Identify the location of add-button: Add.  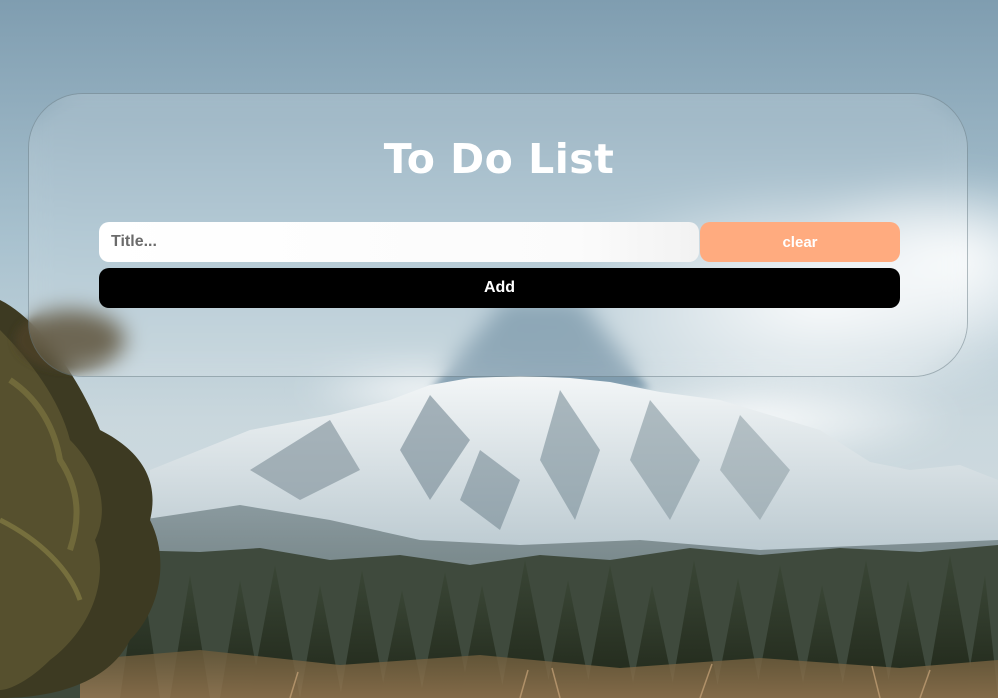
(499, 288).